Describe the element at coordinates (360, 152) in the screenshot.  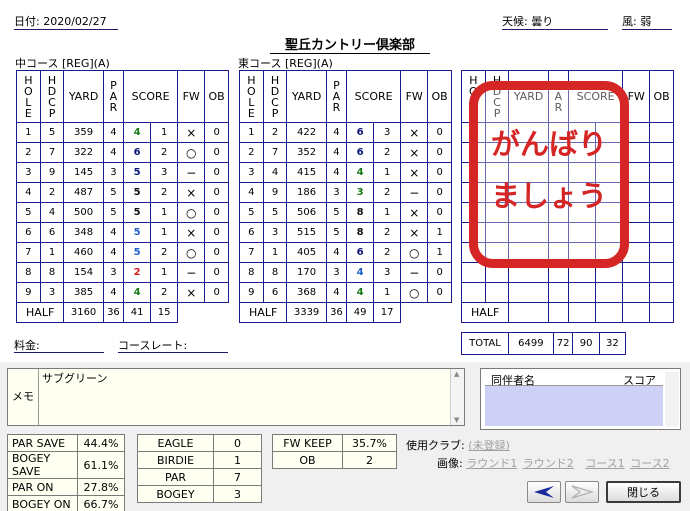
I see `score-cell: 6` at that location.